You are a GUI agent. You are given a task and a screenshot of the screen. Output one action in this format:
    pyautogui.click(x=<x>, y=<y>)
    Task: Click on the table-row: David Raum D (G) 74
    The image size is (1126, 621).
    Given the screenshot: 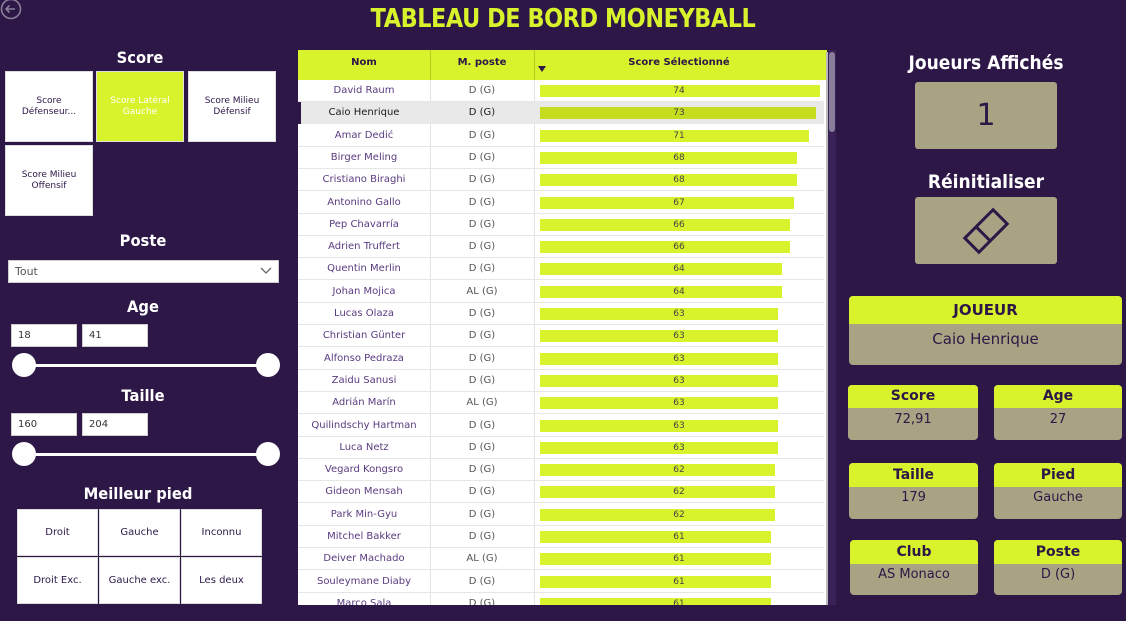 What is the action you would take?
    pyautogui.click(x=561, y=91)
    